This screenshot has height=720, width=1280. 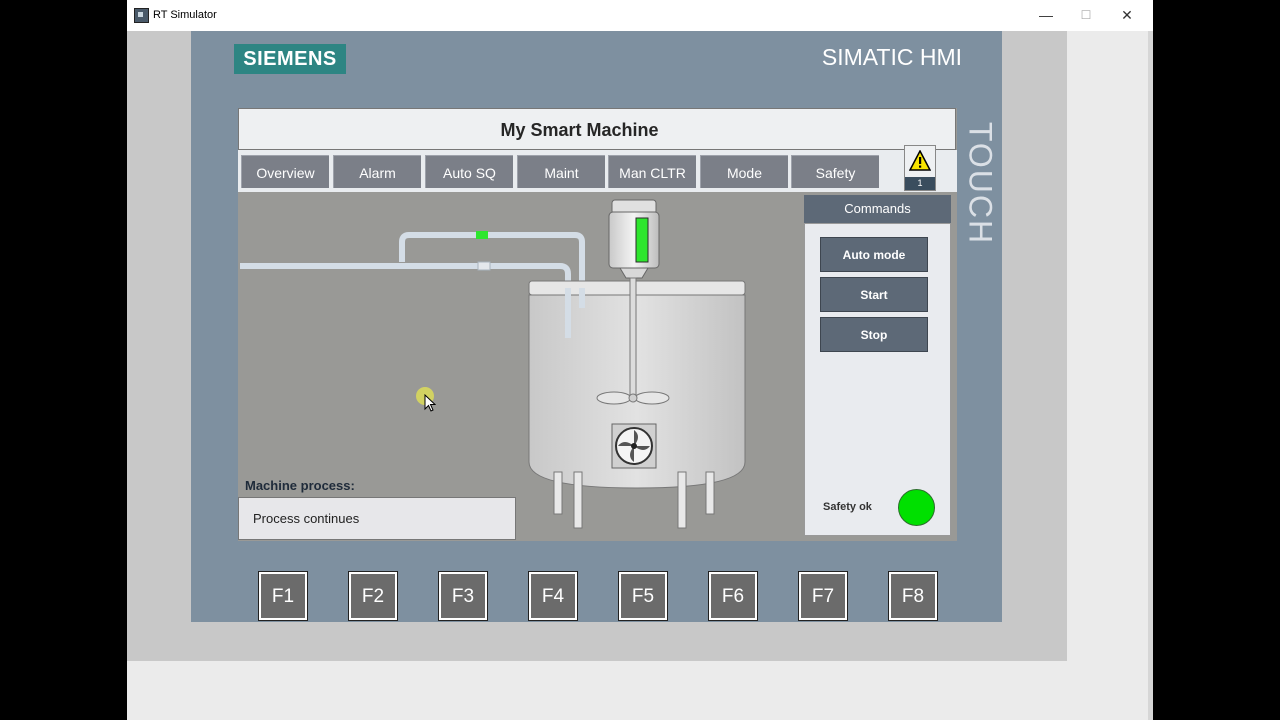 I want to click on f2-key: F2, so click(x=373, y=596).